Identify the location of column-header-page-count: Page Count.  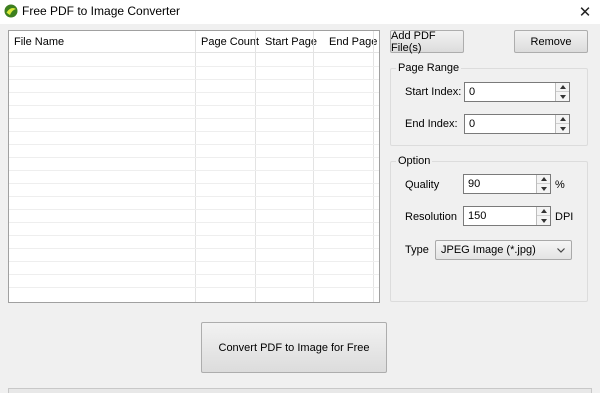
(230, 42).